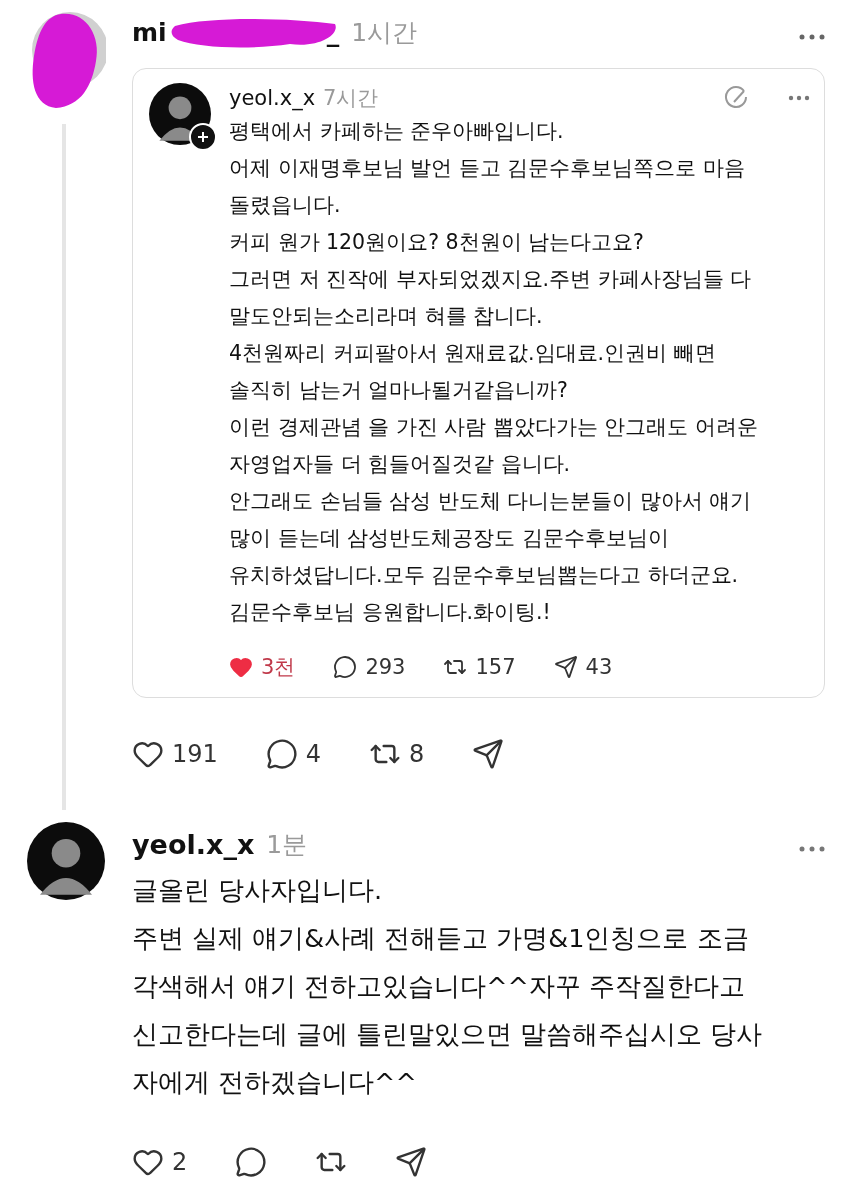  I want to click on like-button: 3천, so click(262, 667).